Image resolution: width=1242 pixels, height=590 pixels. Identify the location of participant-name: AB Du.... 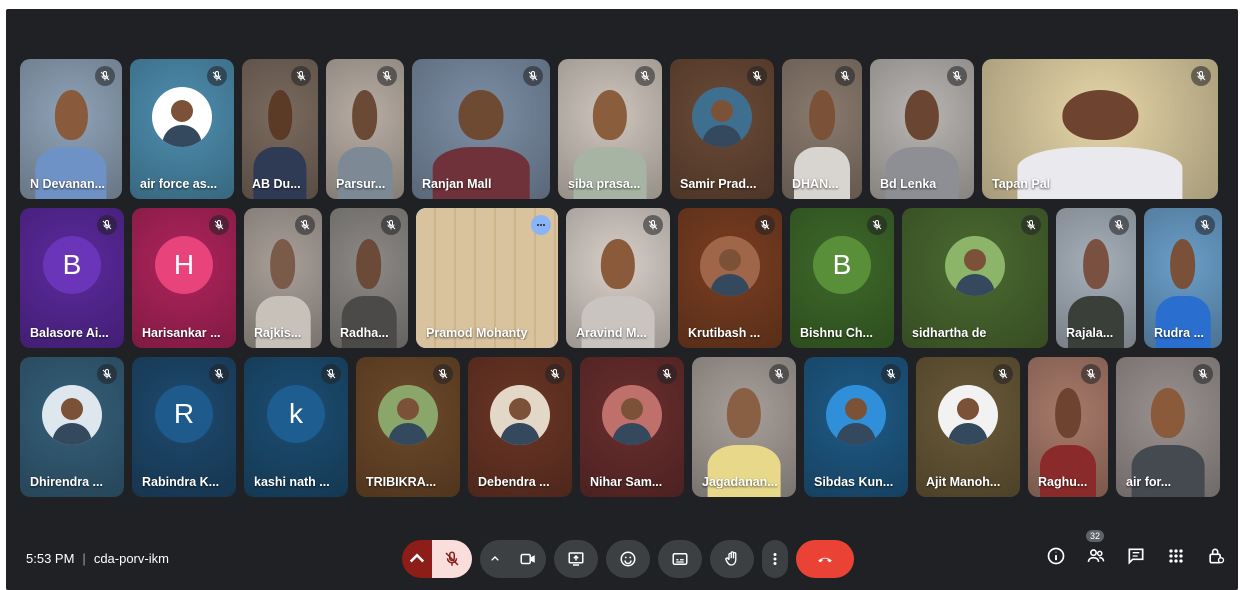
(276, 184).